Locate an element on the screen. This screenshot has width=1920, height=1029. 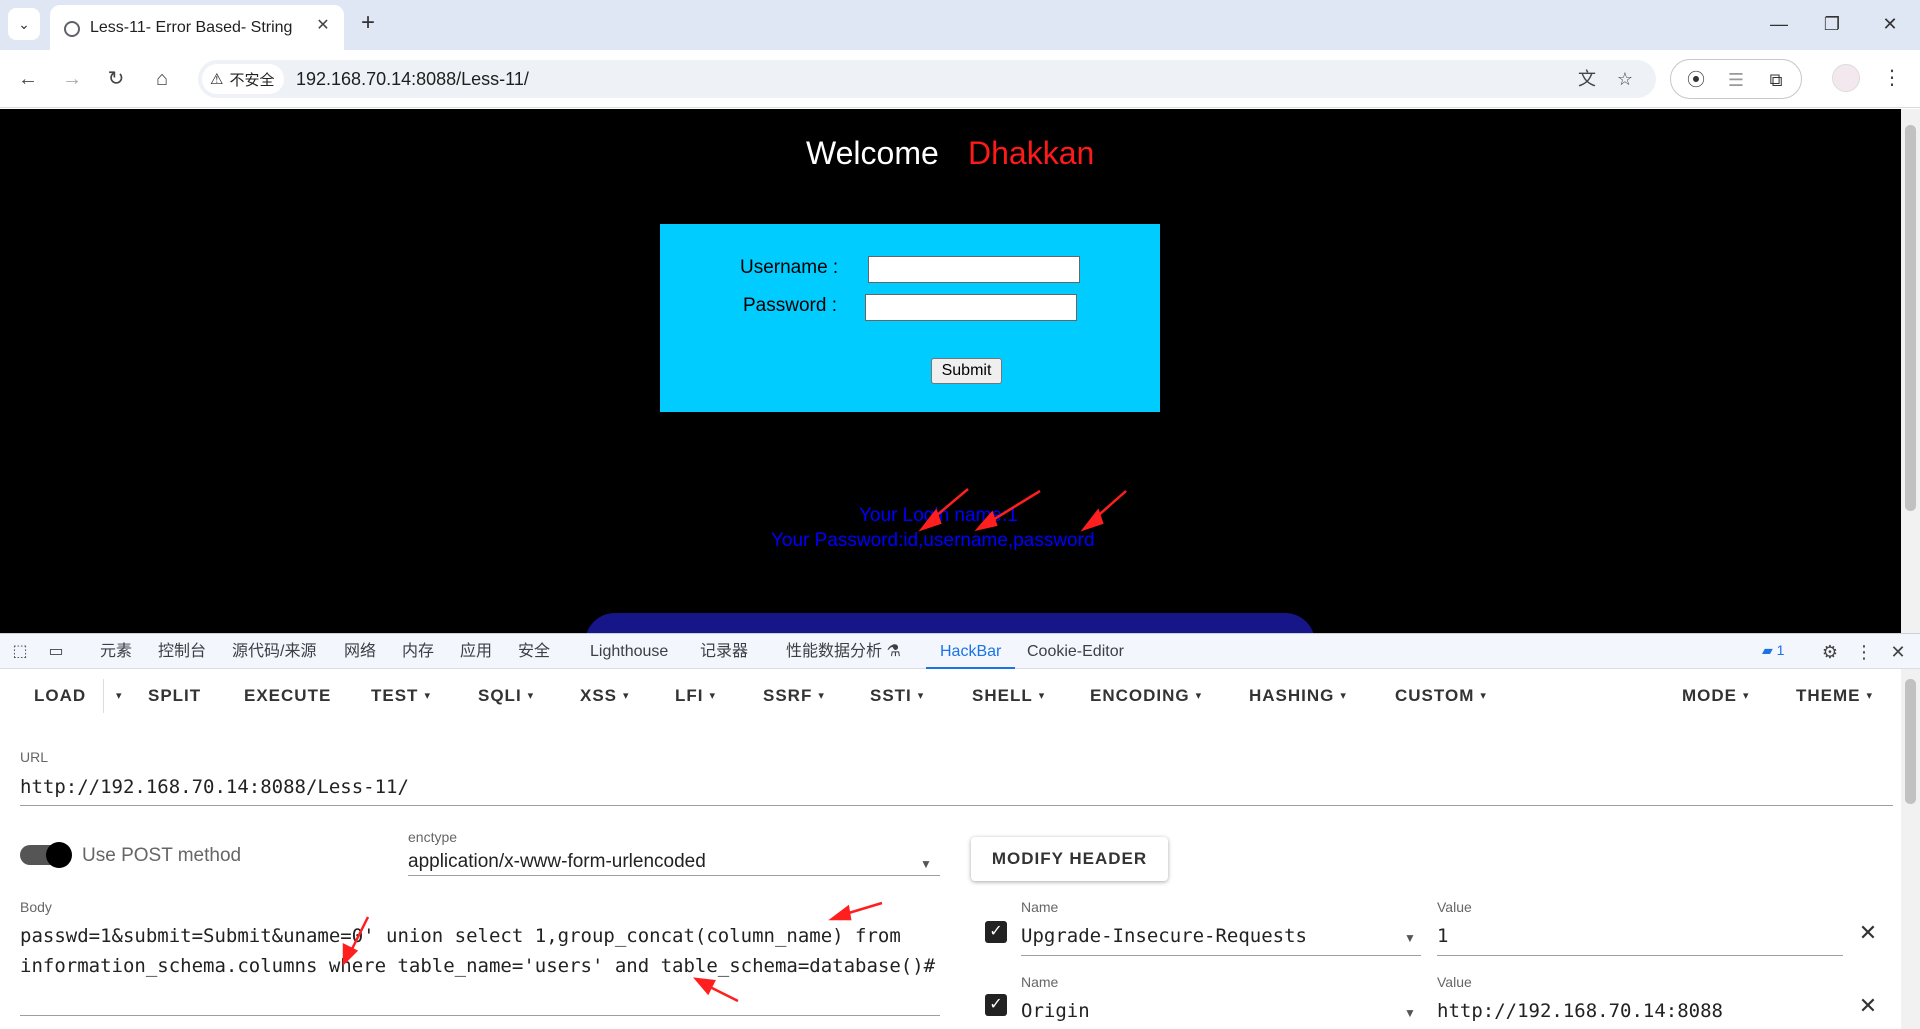
back-icon: ← is located at coordinates (28, 79).